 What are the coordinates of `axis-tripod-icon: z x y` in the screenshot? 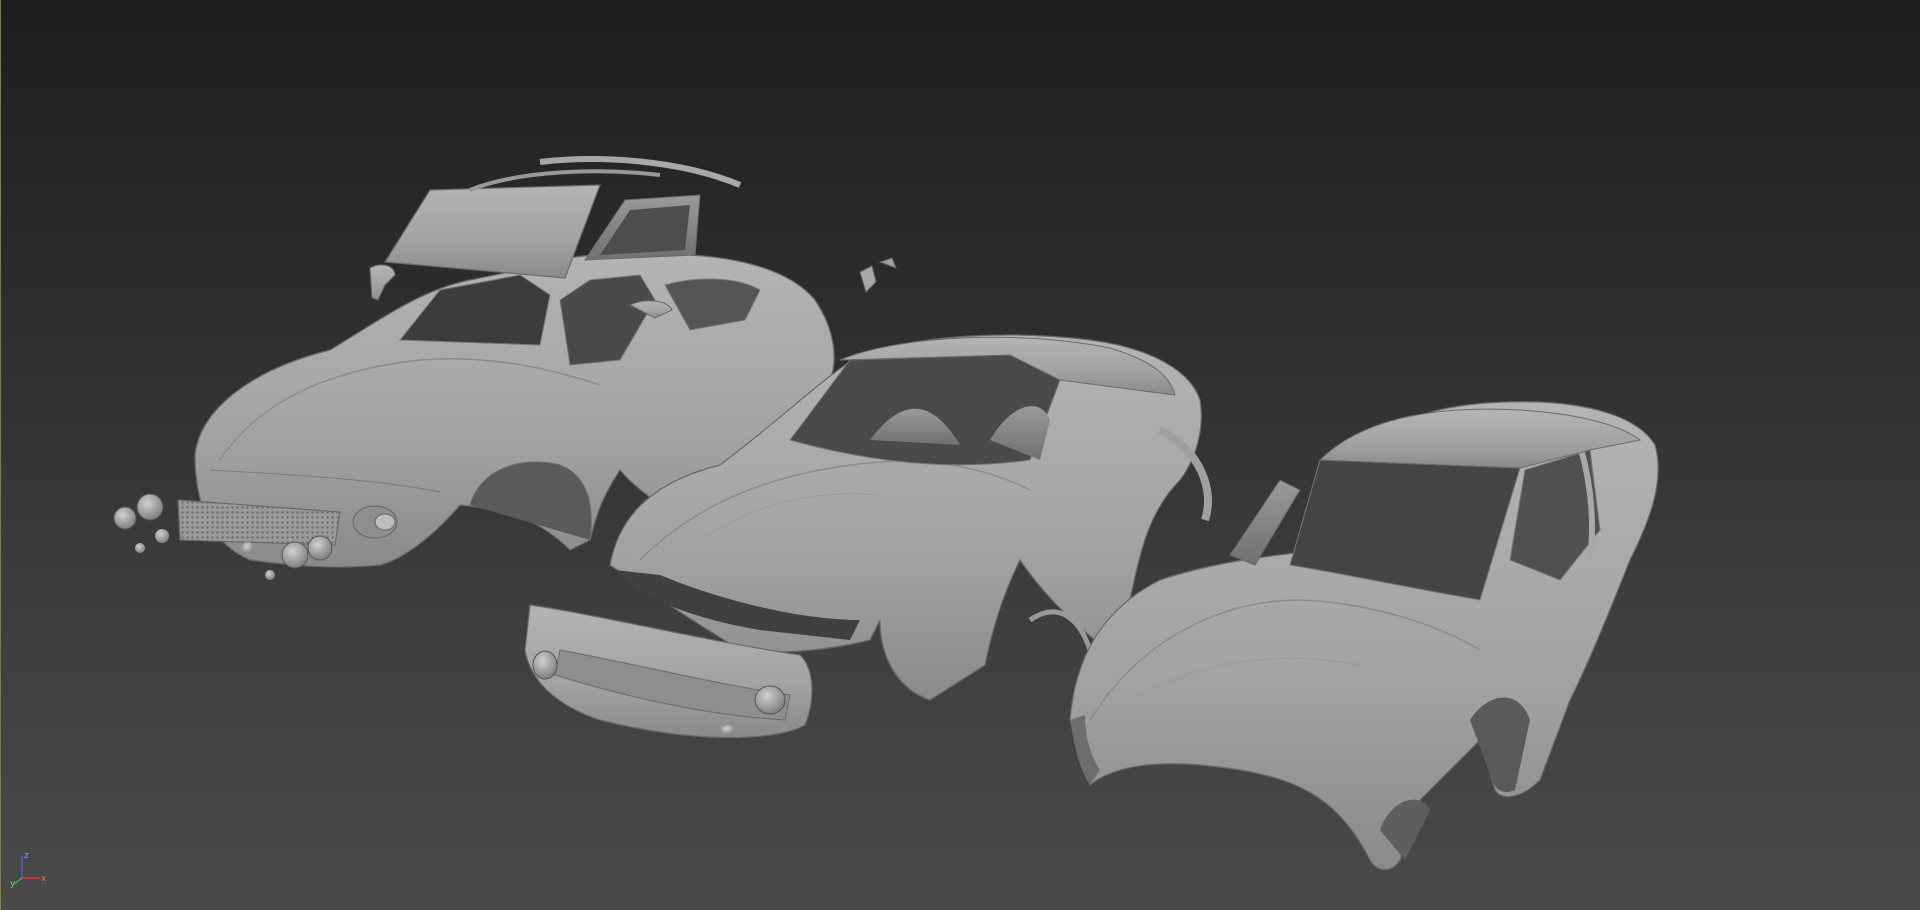 It's located at (28, 869).